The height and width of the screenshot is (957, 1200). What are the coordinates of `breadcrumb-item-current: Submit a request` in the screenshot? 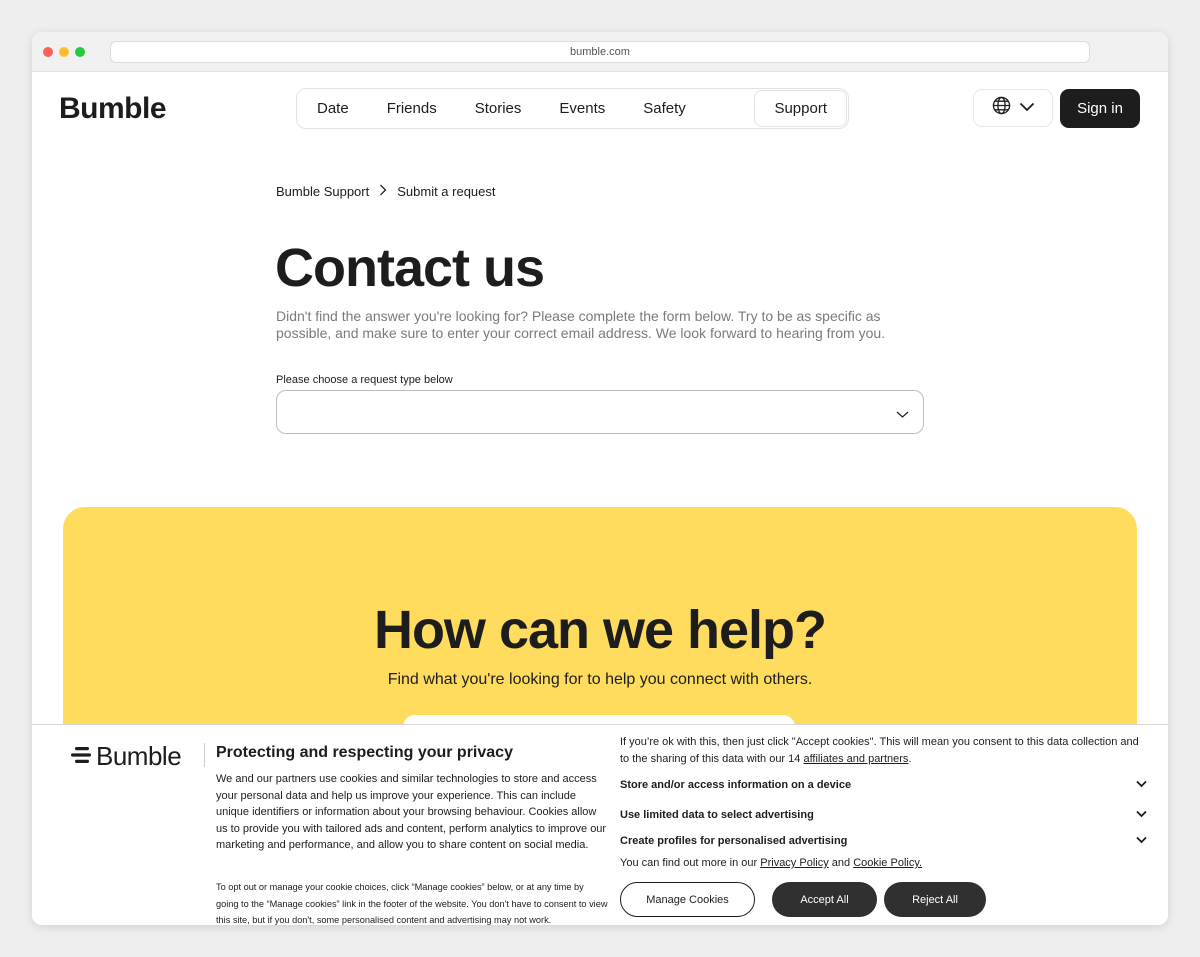 It's located at (446, 191).